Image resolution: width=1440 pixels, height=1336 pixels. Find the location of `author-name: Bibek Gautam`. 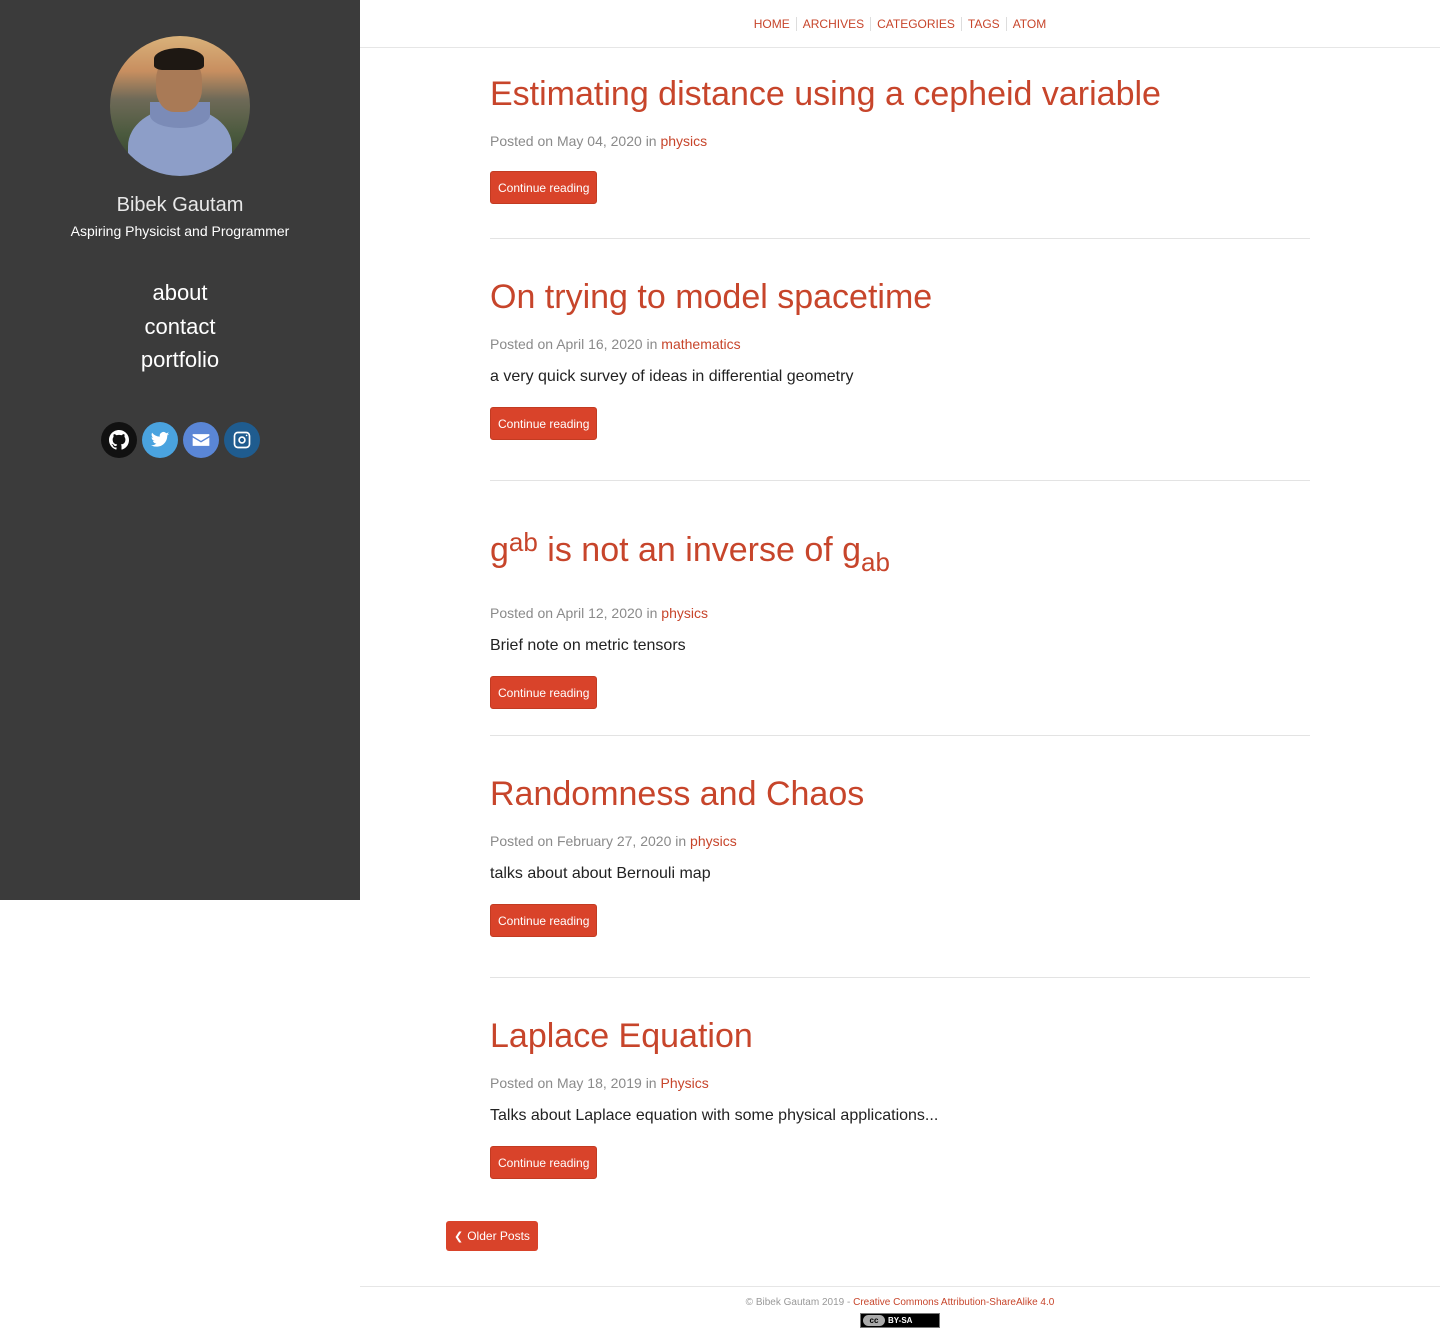

author-name: Bibek Gautam is located at coordinates (180, 205).